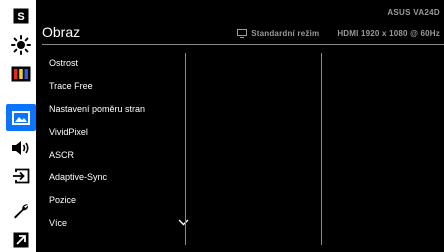 This screenshot has height=252, width=444. What do you see at coordinates (413, 12) in the screenshot?
I see `monitor-model: ASUS VA24D` at bounding box center [413, 12].